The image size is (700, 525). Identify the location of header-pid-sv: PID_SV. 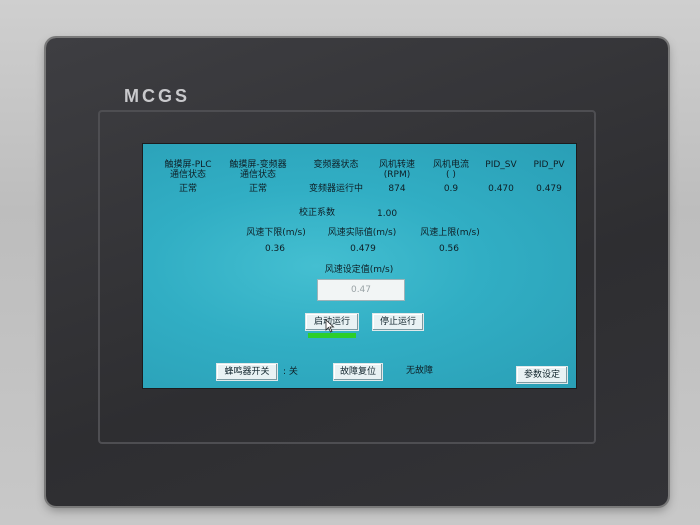
(501, 165).